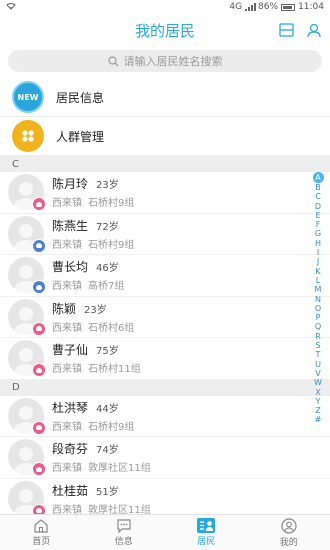  Describe the element at coordinates (318, 419) in the screenshot. I see `alphabet-letter: #` at that location.